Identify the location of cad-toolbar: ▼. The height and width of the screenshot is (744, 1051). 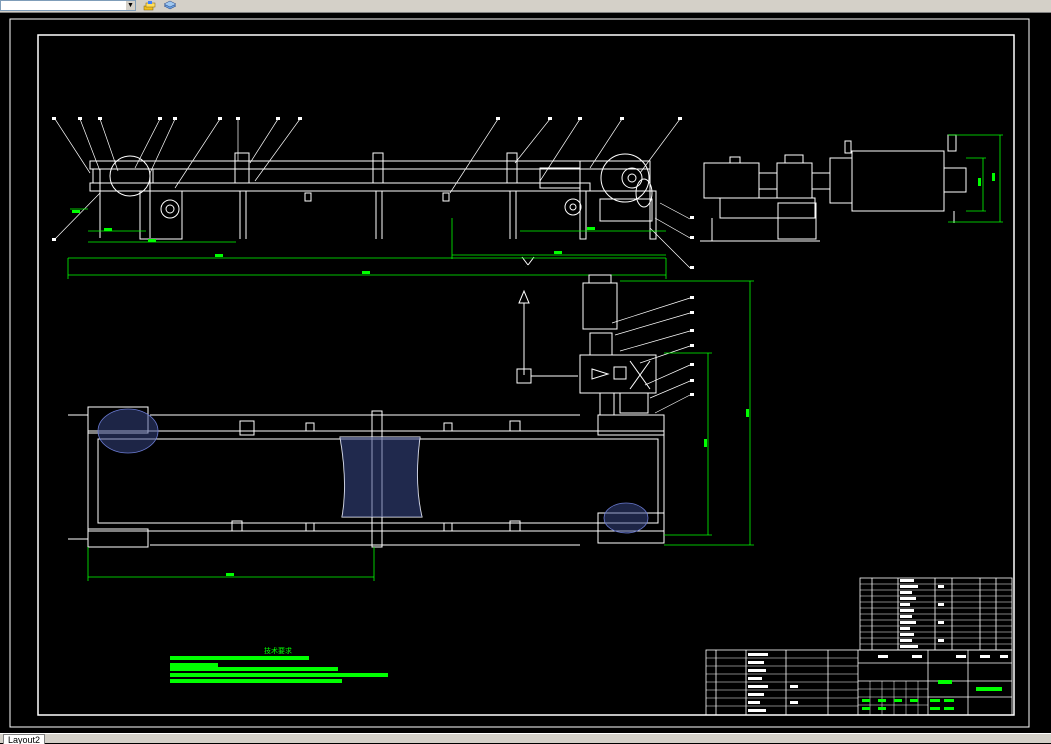
(525, 6).